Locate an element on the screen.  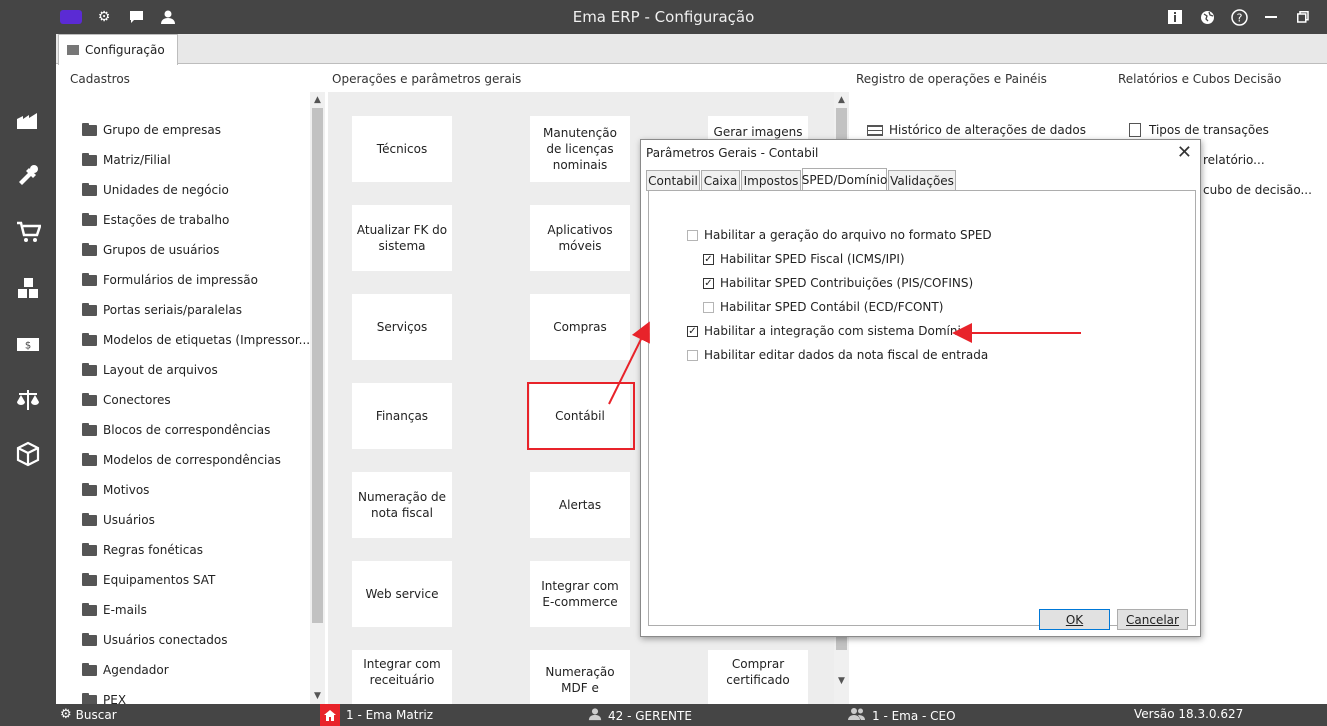
cadastro-label: Usuários is located at coordinates (129, 520).